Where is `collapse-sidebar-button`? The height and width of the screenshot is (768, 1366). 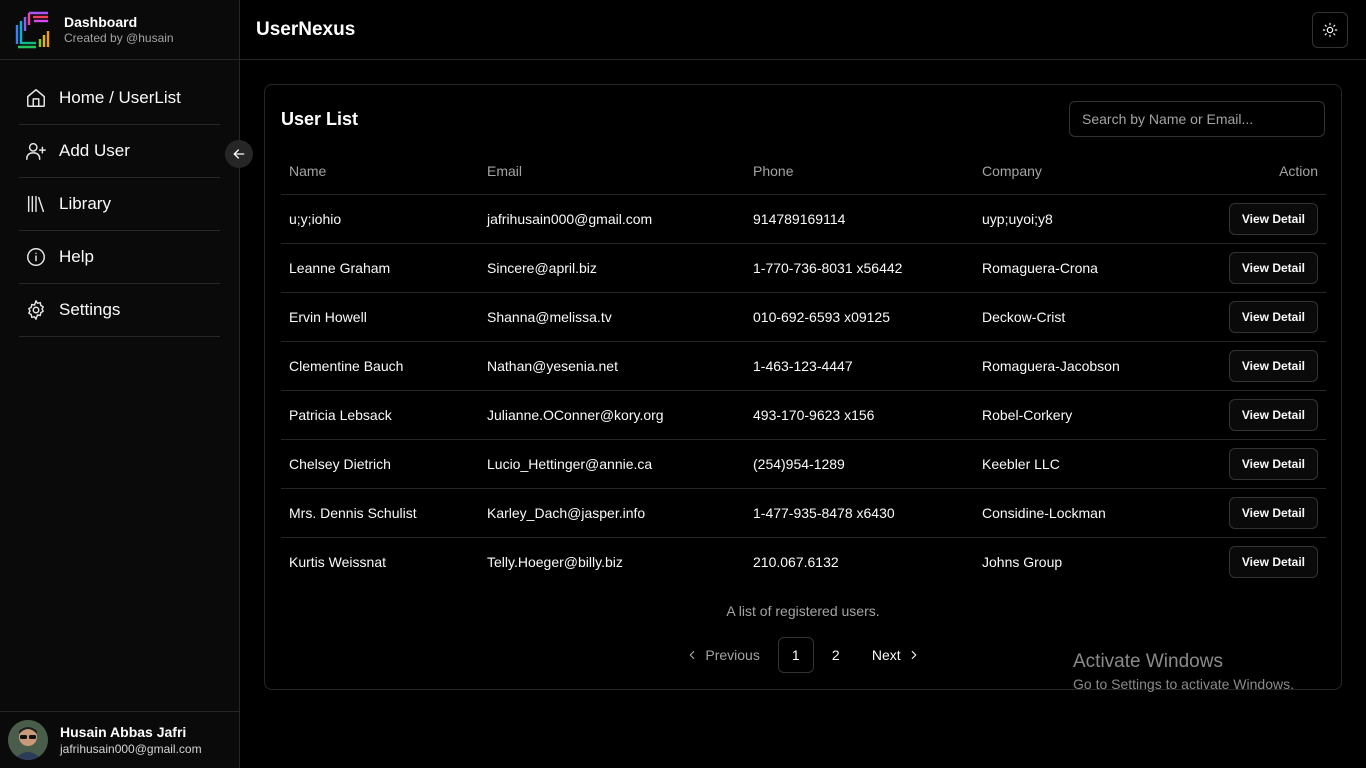 collapse-sidebar-button is located at coordinates (239, 154).